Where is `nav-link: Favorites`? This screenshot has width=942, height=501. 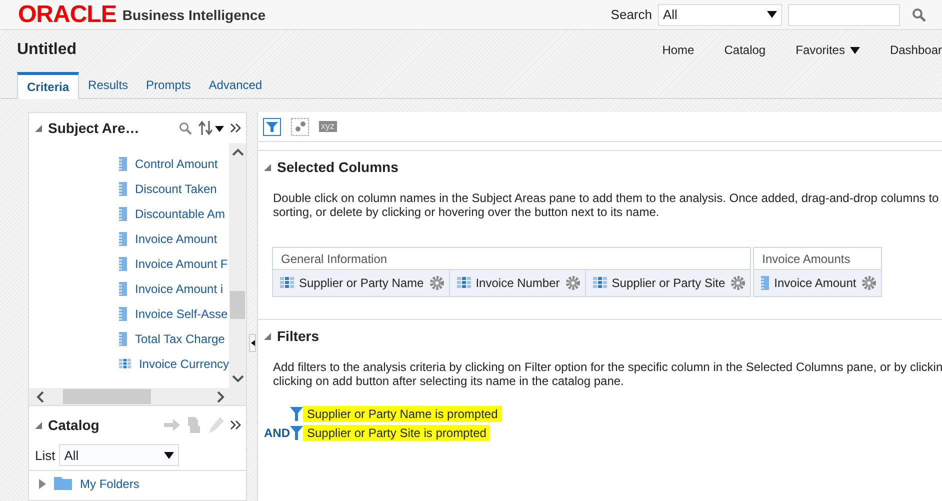 nav-link: Favorites is located at coordinates (828, 50).